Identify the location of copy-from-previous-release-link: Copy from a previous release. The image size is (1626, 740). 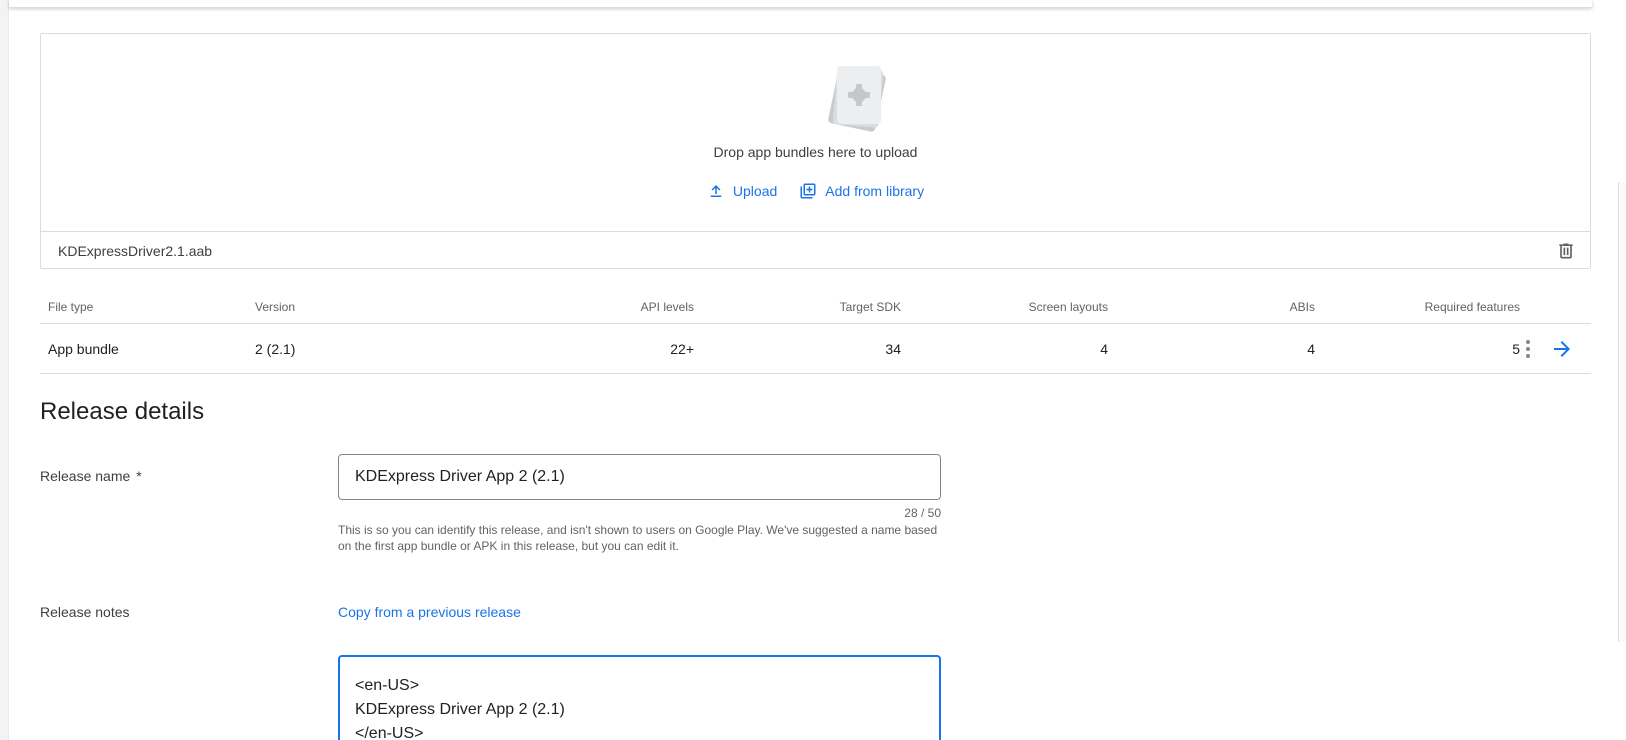
(429, 612).